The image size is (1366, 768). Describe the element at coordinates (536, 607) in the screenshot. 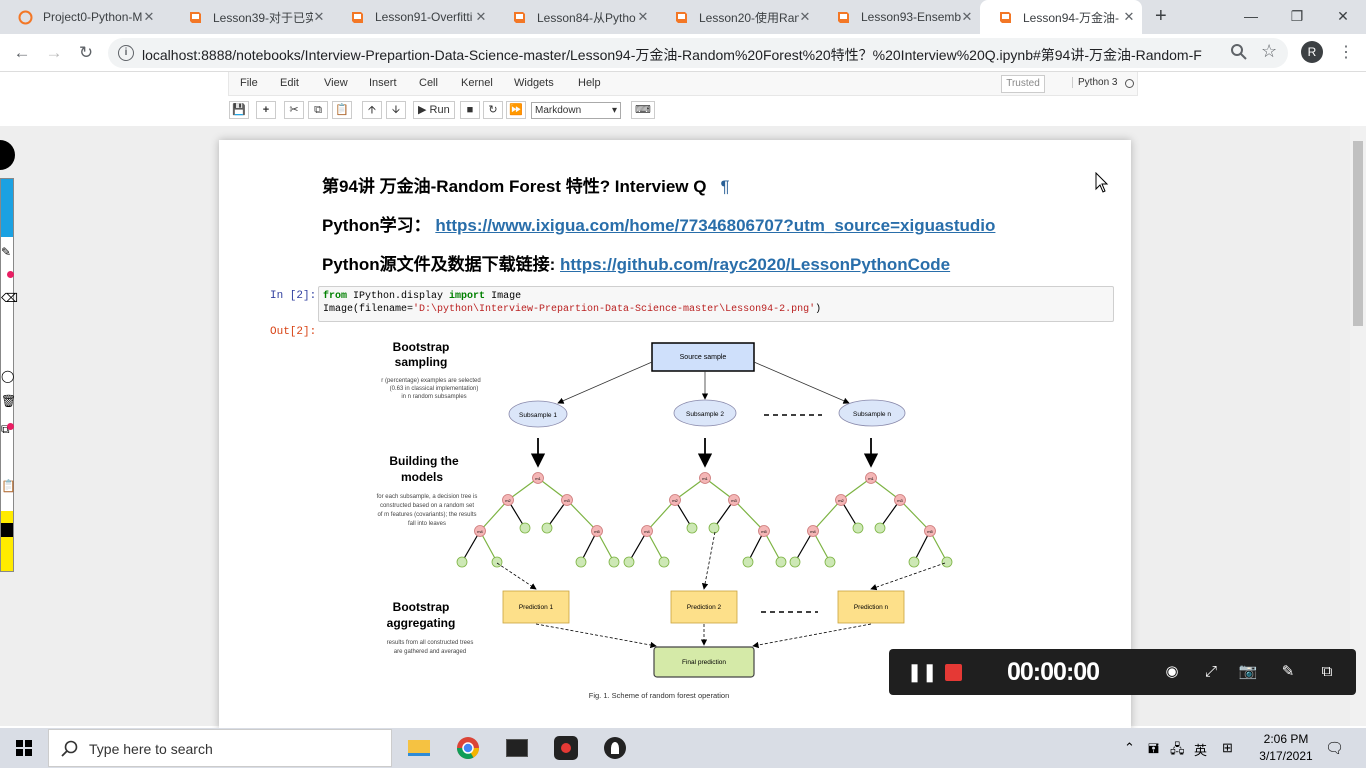

I see `prediction-1-label: Prediction 1` at that location.